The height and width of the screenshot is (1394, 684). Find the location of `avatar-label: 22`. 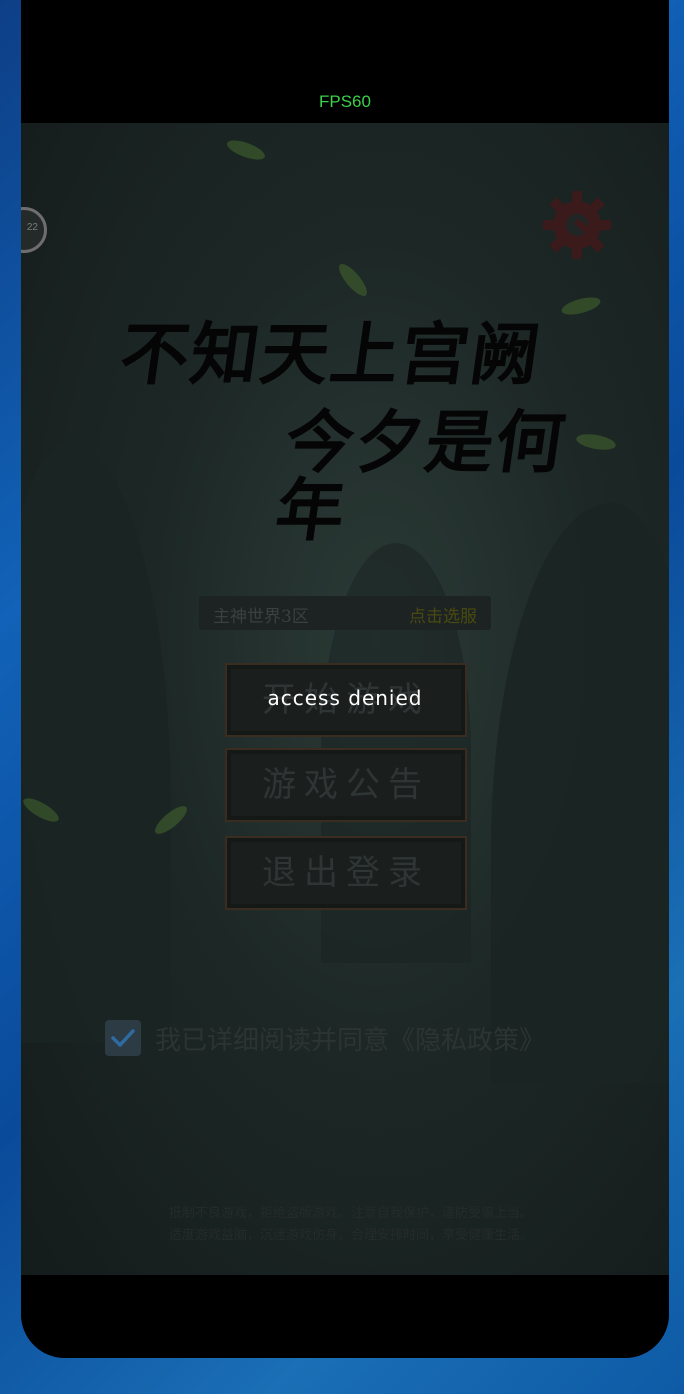

avatar-label: 22 is located at coordinates (32, 227).